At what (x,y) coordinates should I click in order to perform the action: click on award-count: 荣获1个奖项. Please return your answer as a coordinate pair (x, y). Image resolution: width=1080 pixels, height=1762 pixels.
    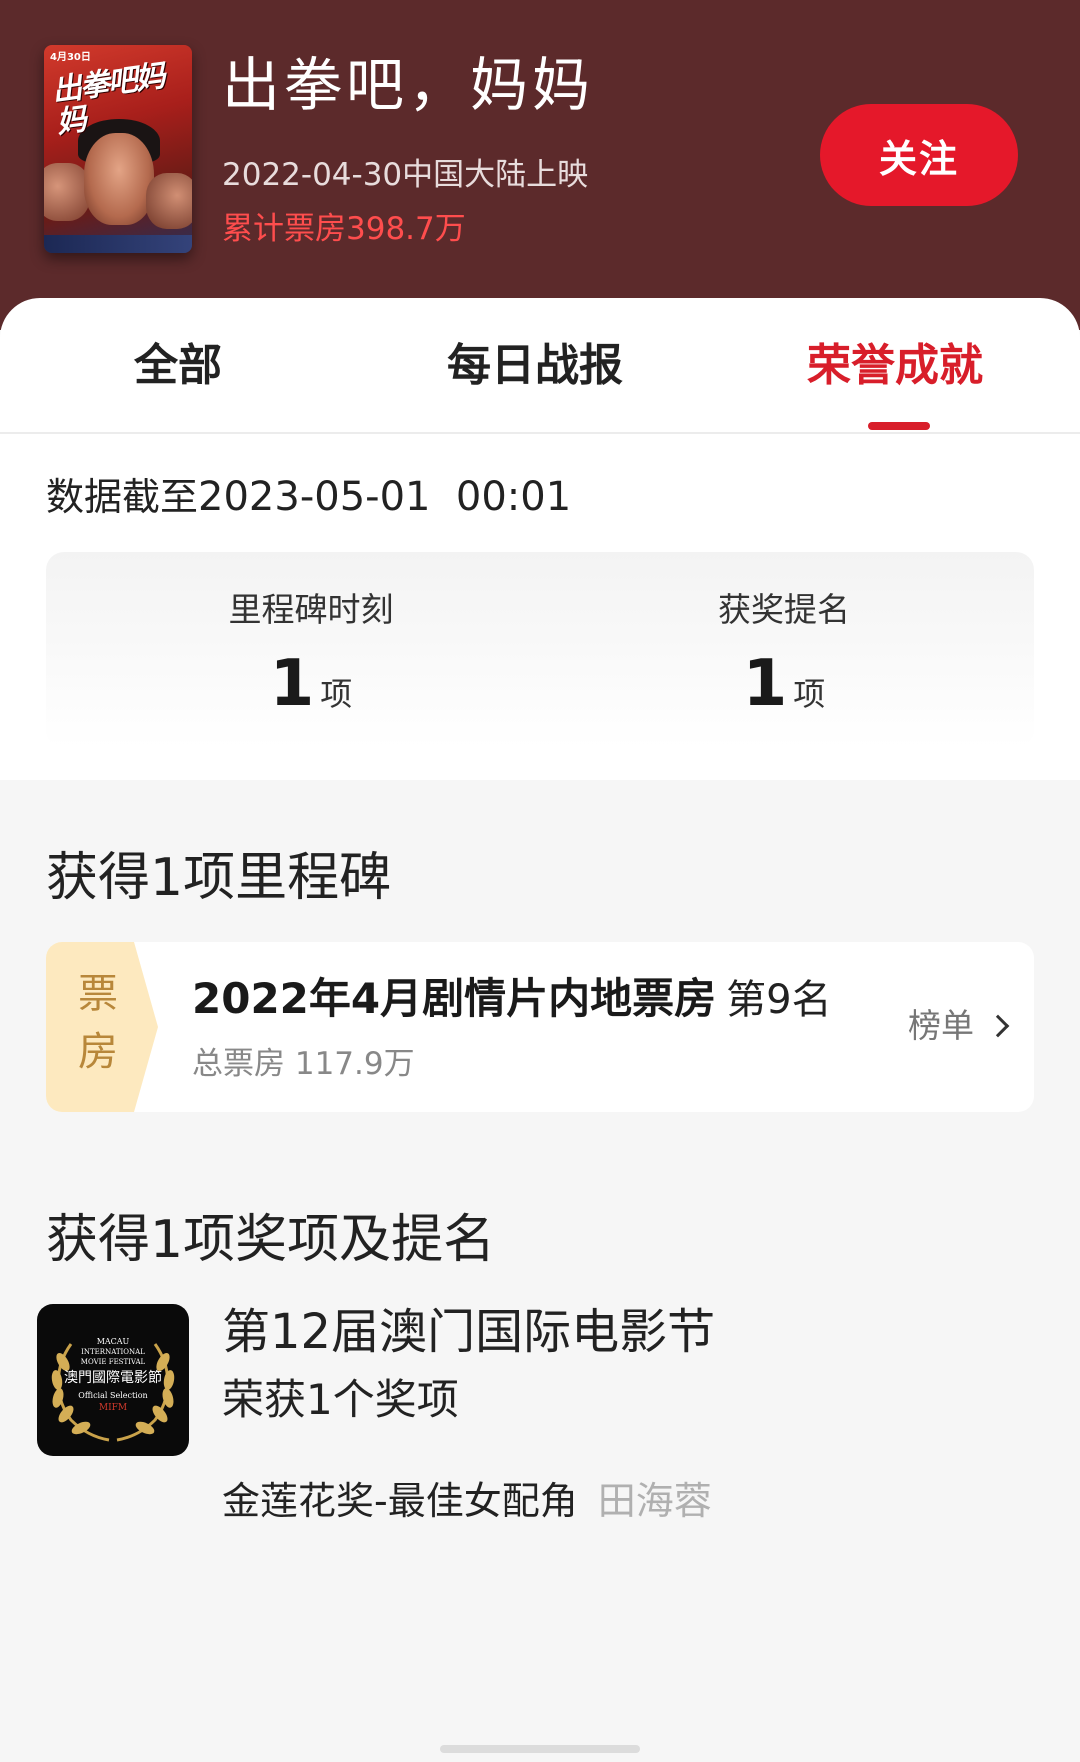
    Looking at the image, I should click on (340, 1399).